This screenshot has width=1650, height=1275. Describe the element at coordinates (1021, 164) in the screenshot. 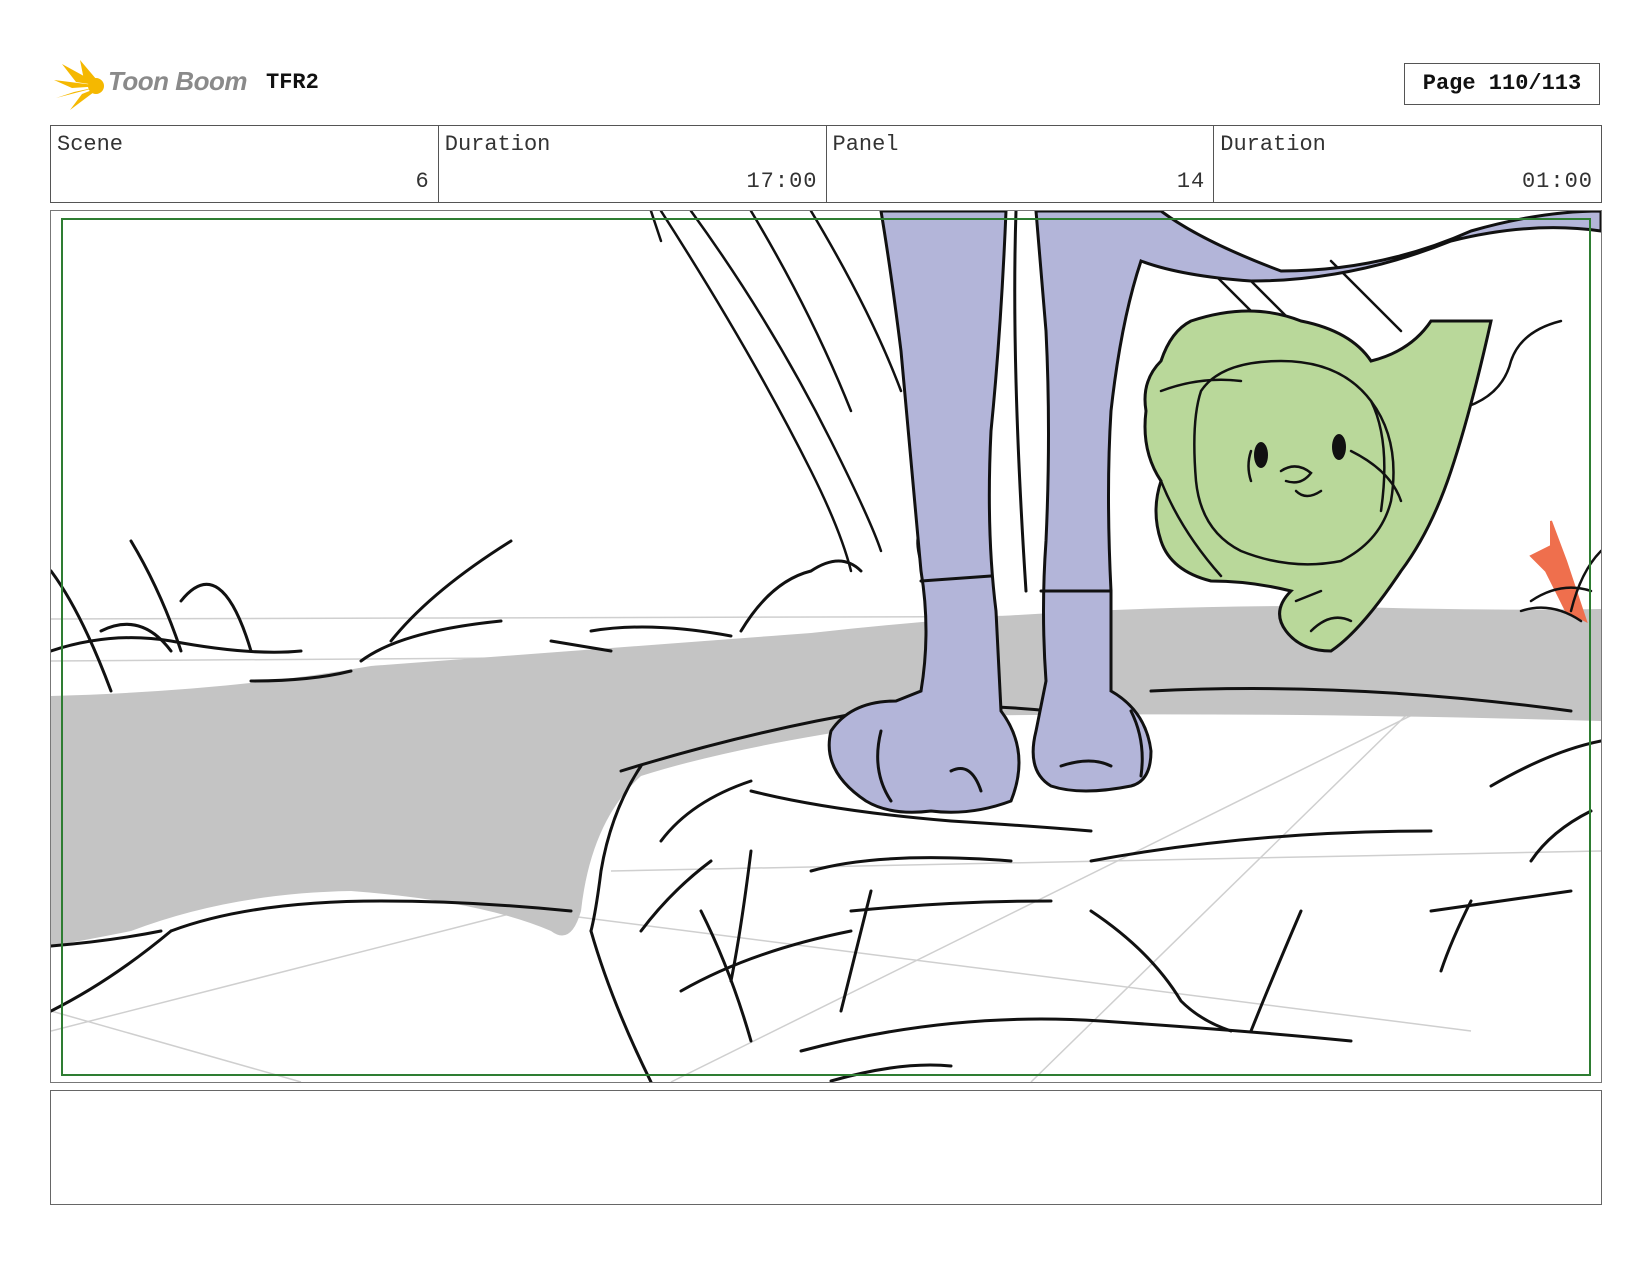

I see `panel-cell: Panel 14` at that location.